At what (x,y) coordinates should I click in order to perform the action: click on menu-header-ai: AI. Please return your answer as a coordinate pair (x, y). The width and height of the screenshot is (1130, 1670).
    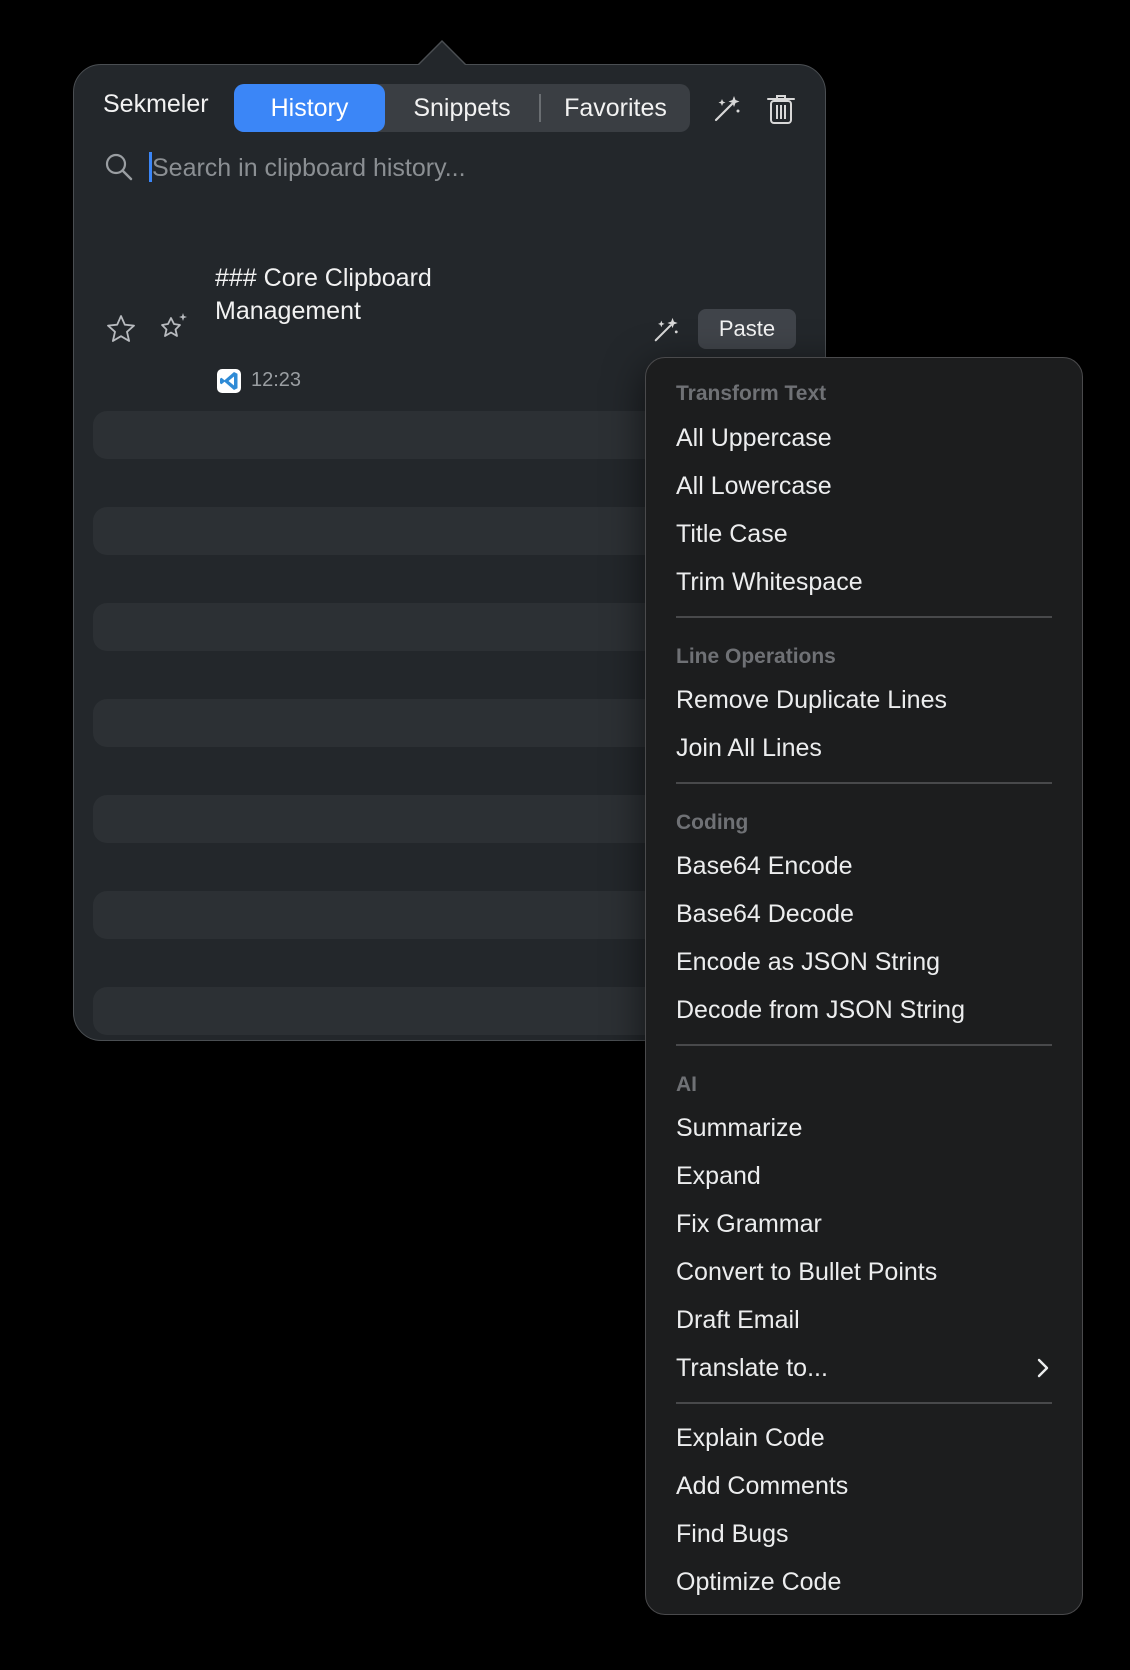
    Looking at the image, I should click on (686, 1084).